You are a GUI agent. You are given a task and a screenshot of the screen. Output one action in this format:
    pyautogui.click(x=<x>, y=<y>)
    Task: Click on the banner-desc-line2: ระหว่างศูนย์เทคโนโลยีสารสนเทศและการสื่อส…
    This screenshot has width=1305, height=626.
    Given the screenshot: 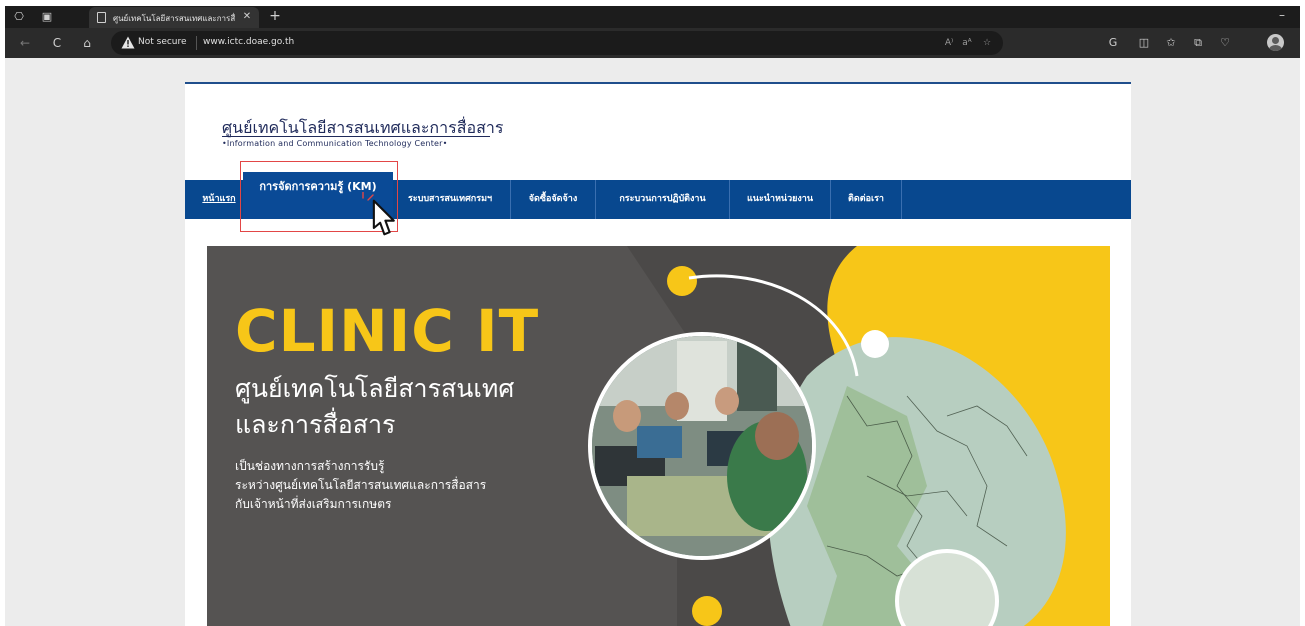 What is the action you would take?
    pyautogui.click(x=361, y=485)
    